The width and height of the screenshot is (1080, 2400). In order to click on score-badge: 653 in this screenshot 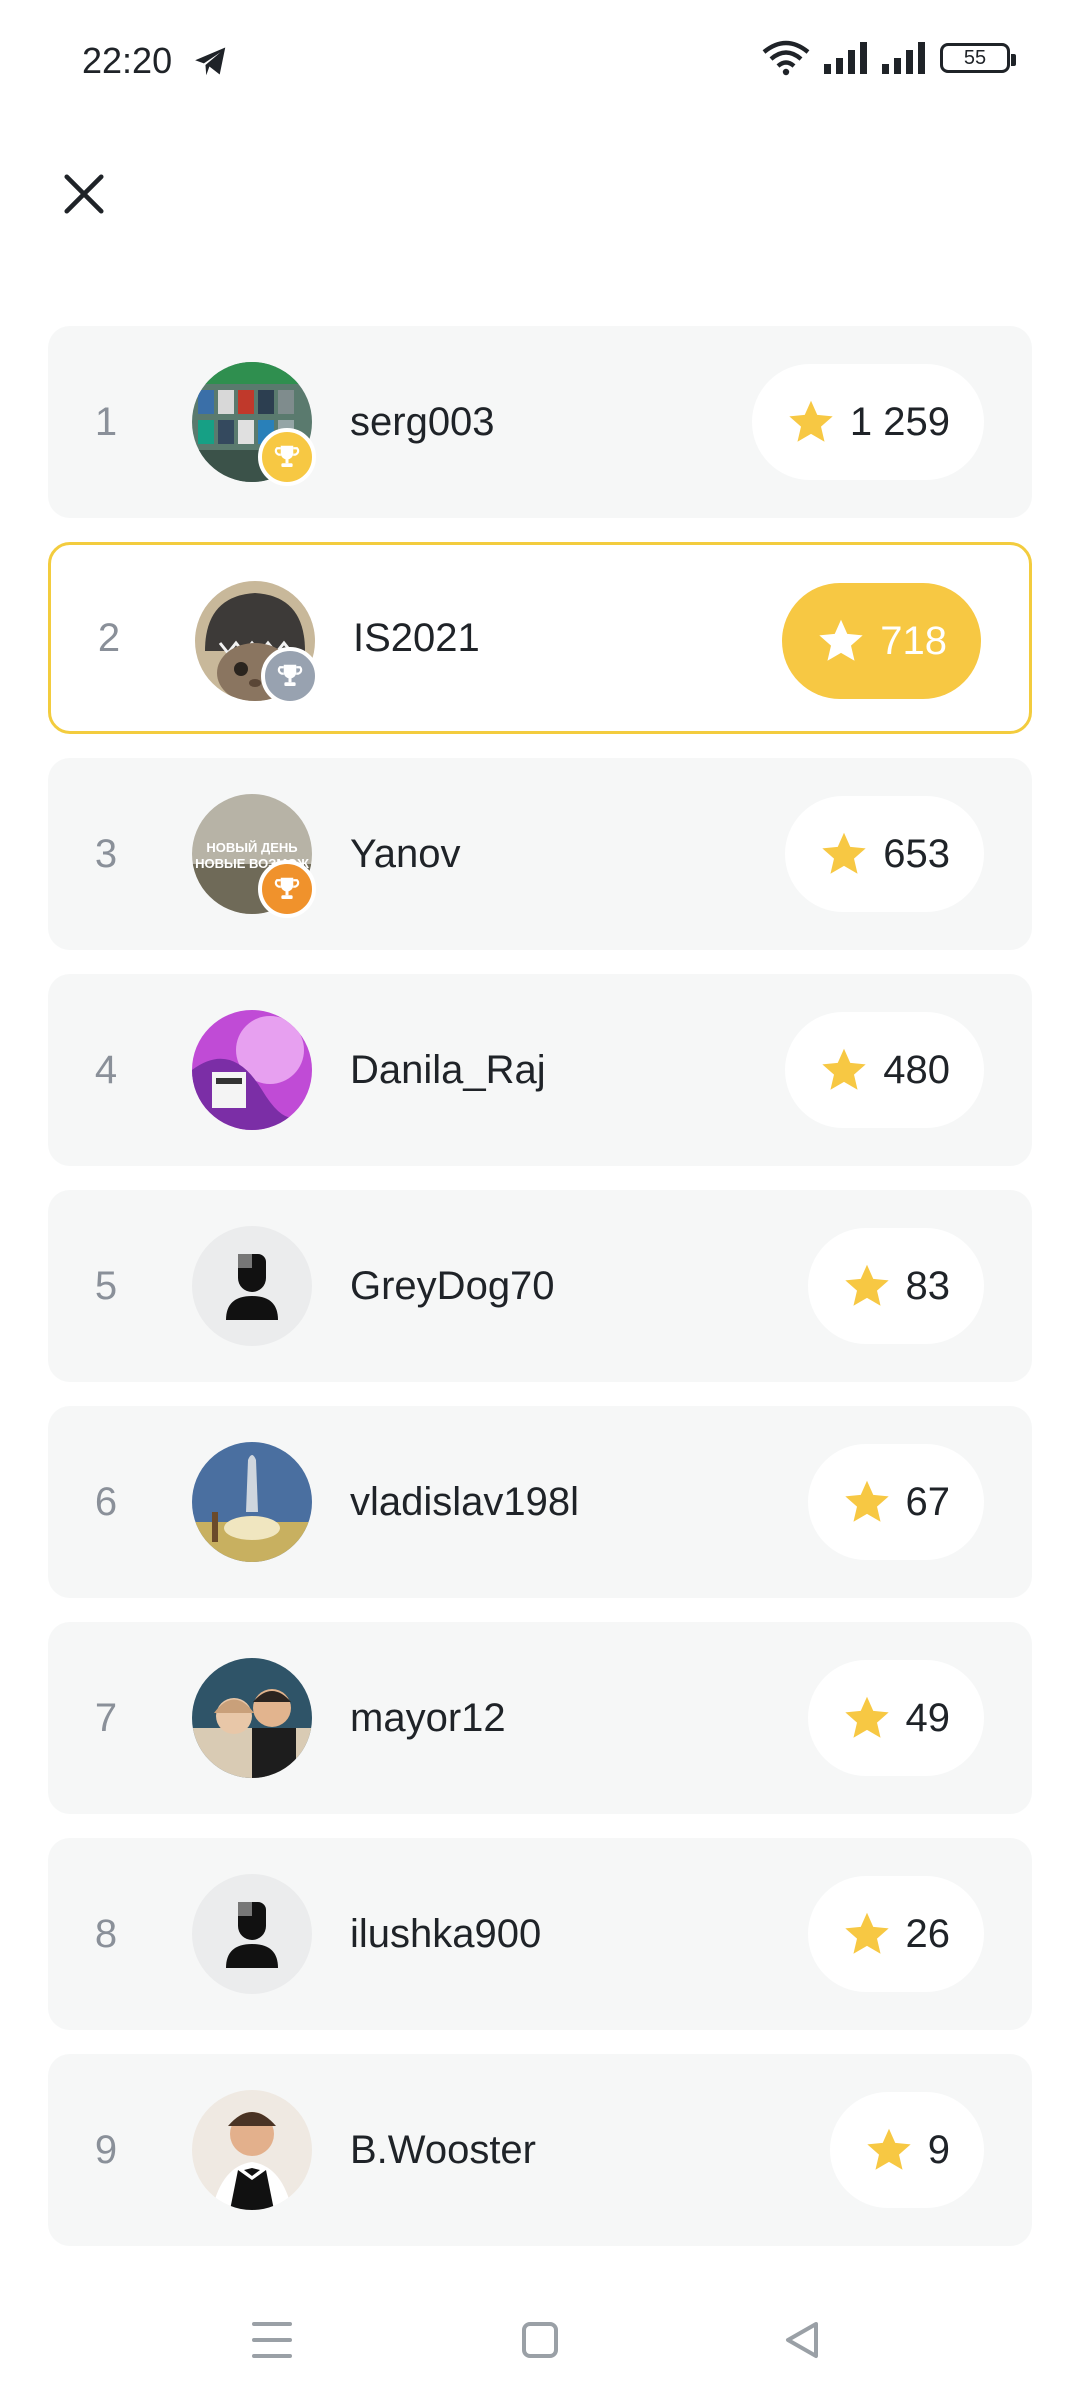, I will do `click(884, 854)`.